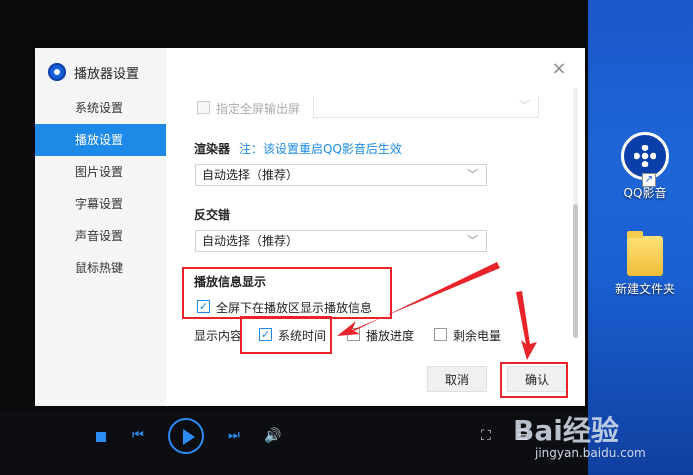 This screenshot has height=475, width=693. What do you see at coordinates (212, 215) in the screenshot?
I see `deinterlace-title: 反交错` at bounding box center [212, 215].